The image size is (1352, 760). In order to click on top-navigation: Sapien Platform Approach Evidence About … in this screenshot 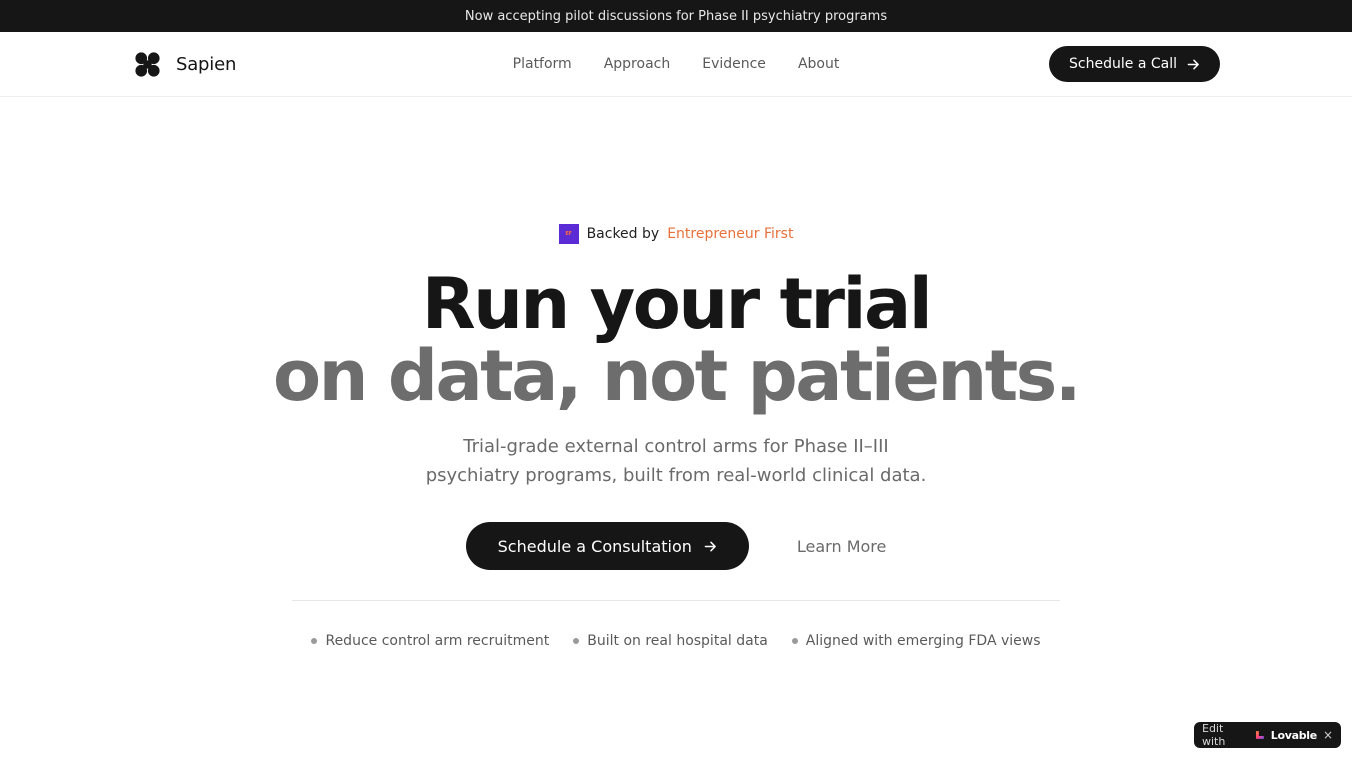, I will do `click(676, 64)`.